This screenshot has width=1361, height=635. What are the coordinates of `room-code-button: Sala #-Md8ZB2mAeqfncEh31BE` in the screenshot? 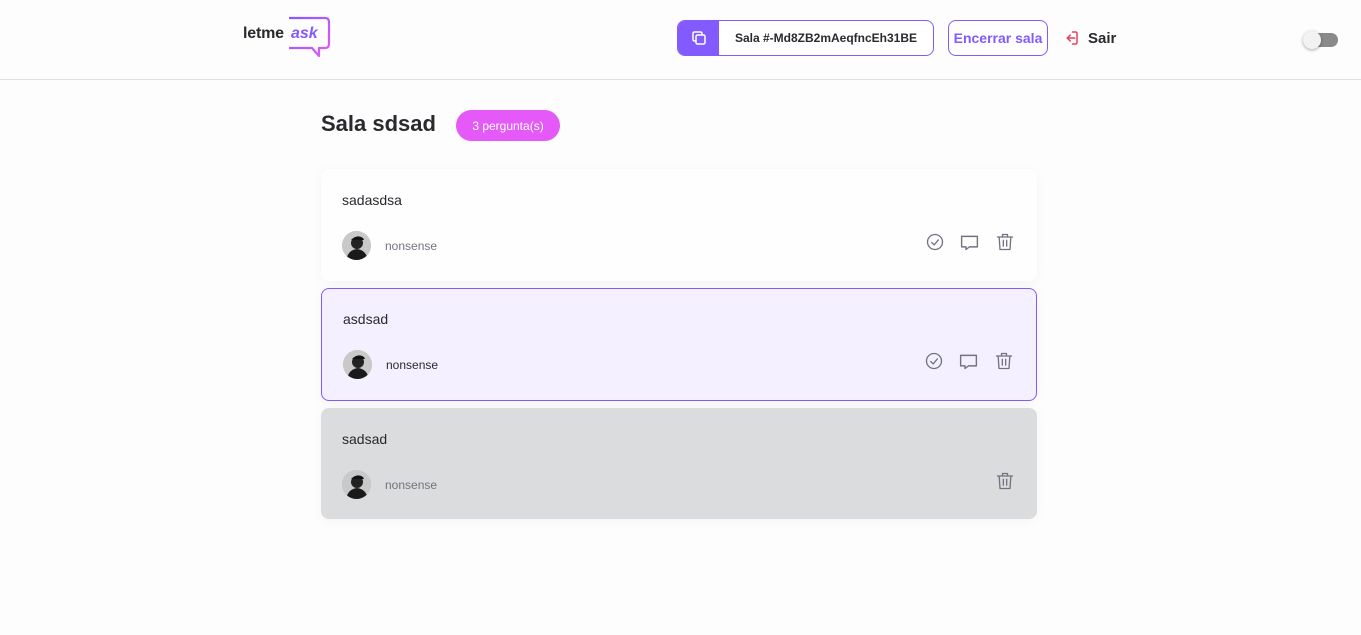 It's located at (805, 38).